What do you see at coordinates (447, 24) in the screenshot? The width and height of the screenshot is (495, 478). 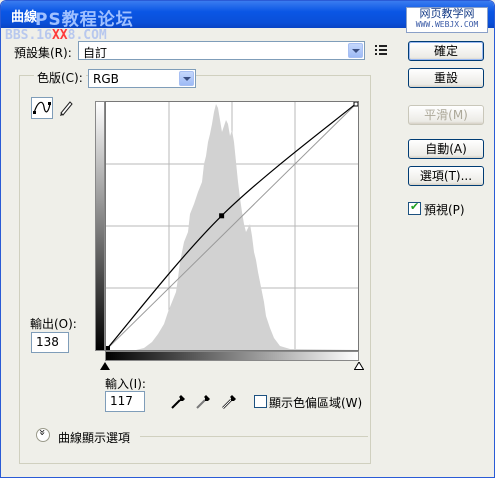 I see `watermark-badge-line2: WWW.WEBJX.COM` at bounding box center [447, 24].